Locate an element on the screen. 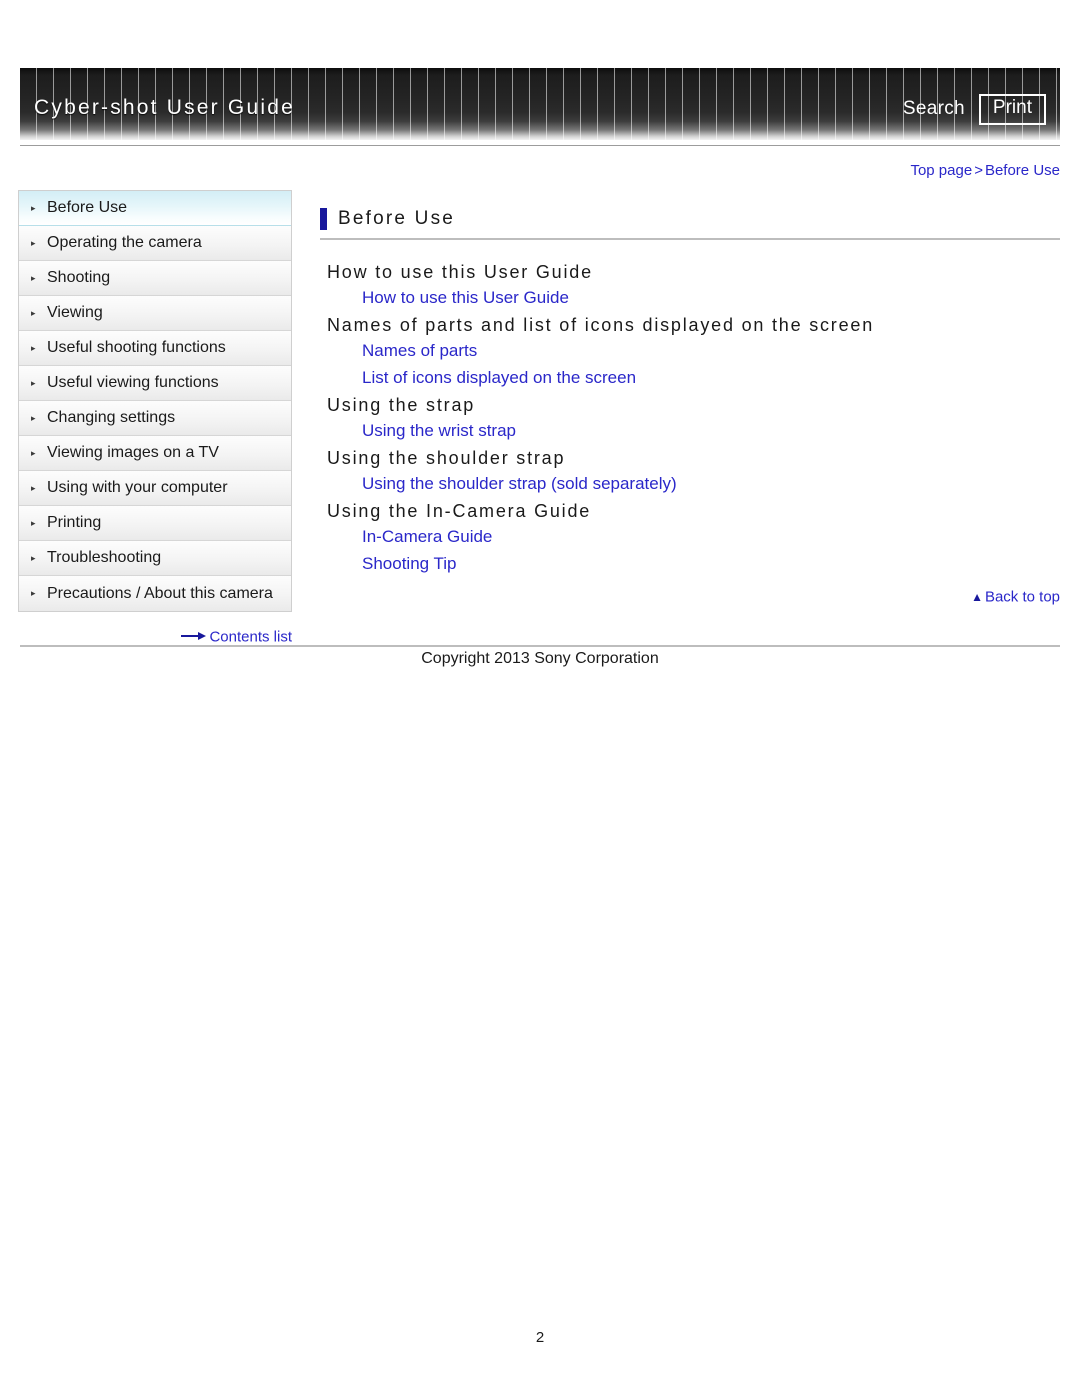 The height and width of the screenshot is (1397, 1080). sidebar-item-label: Useful viewing functions is located at coordinates (133, 382).